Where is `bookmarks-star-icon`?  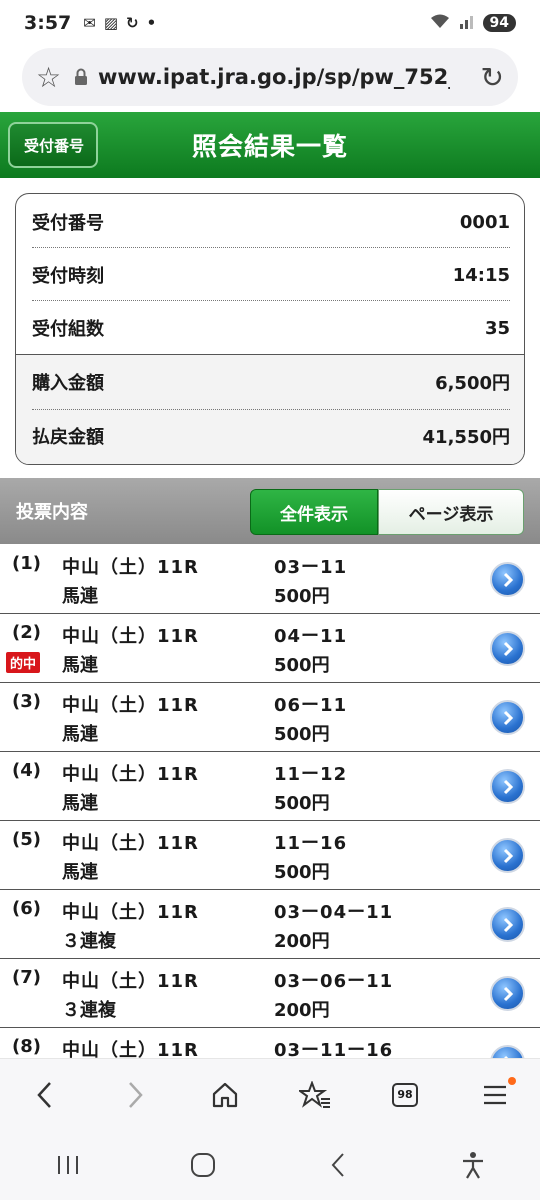 bookmarks-star-icon is located at coordinates (314, 1094).